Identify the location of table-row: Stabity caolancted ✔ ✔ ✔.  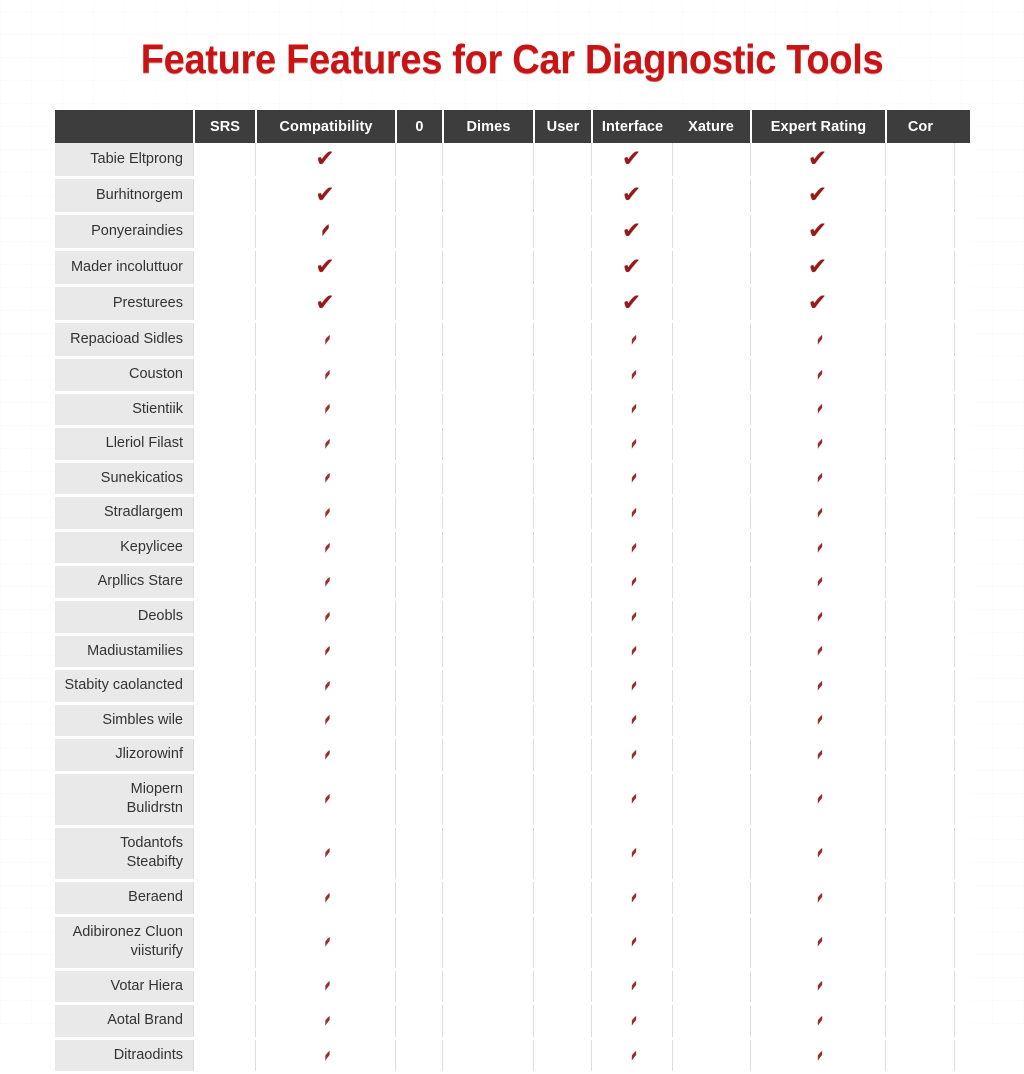
(512, 687).